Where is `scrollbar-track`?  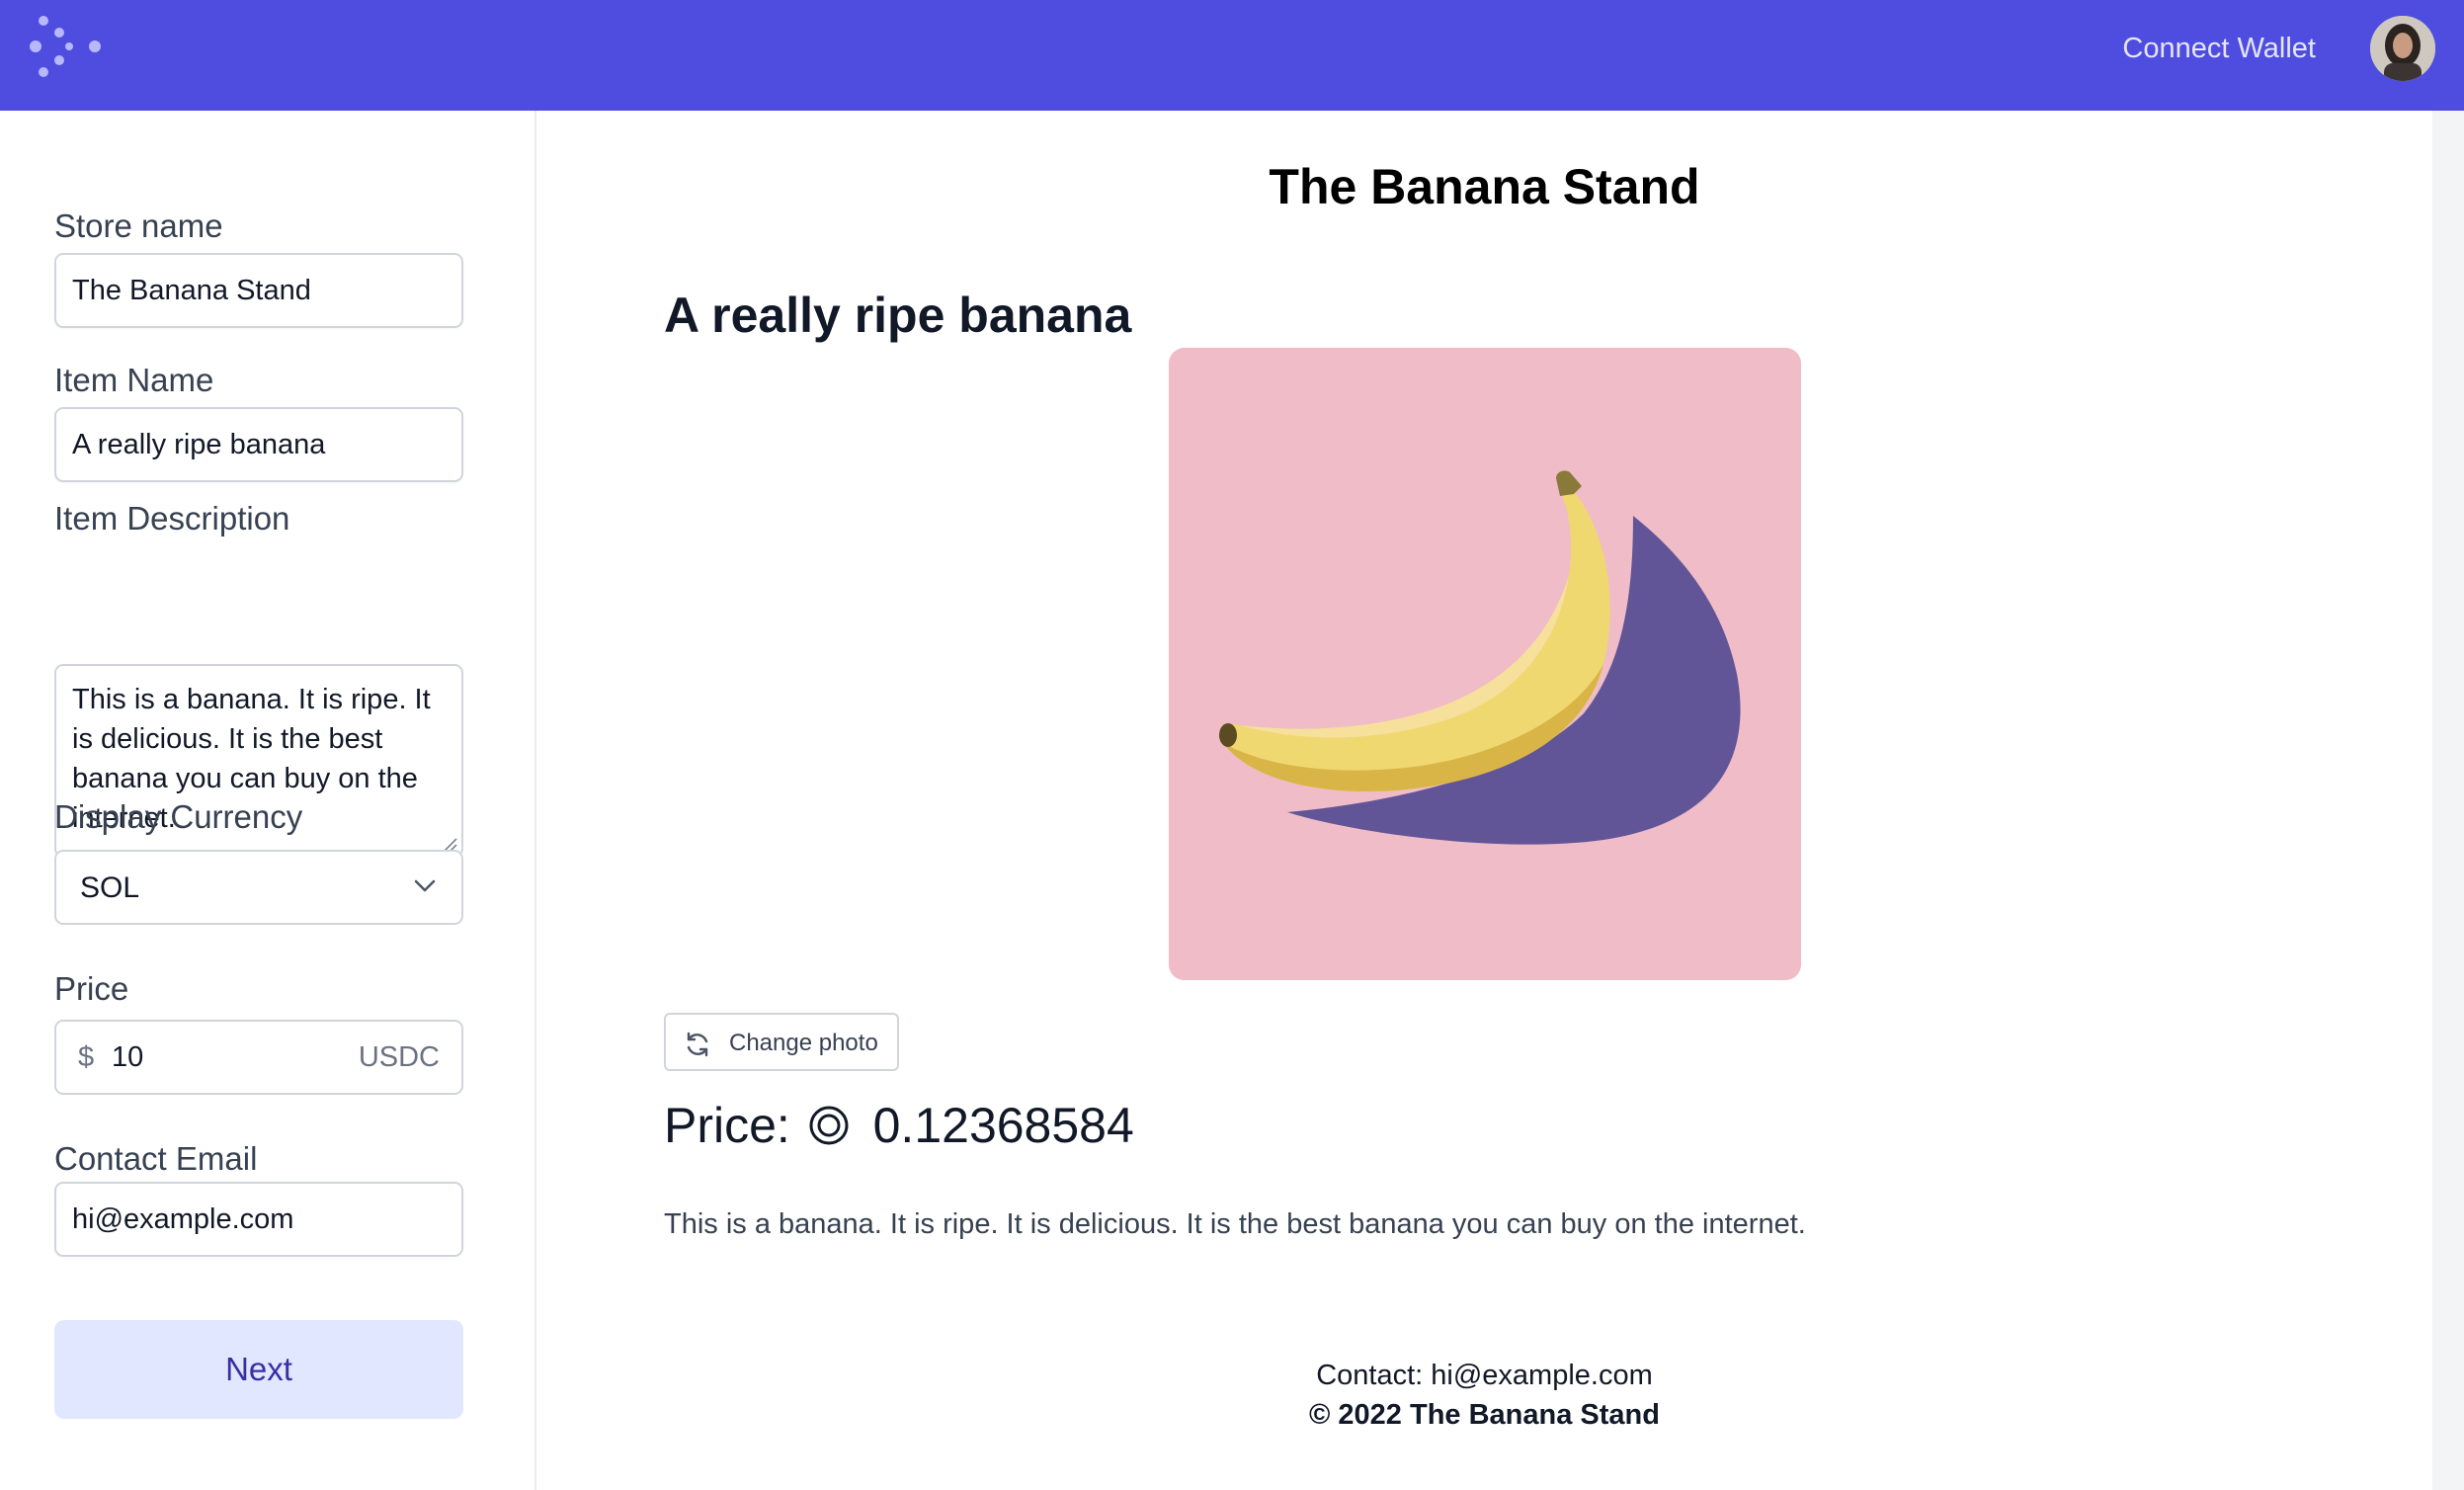 scrollbar-track is located at coordinates (2448, 800).